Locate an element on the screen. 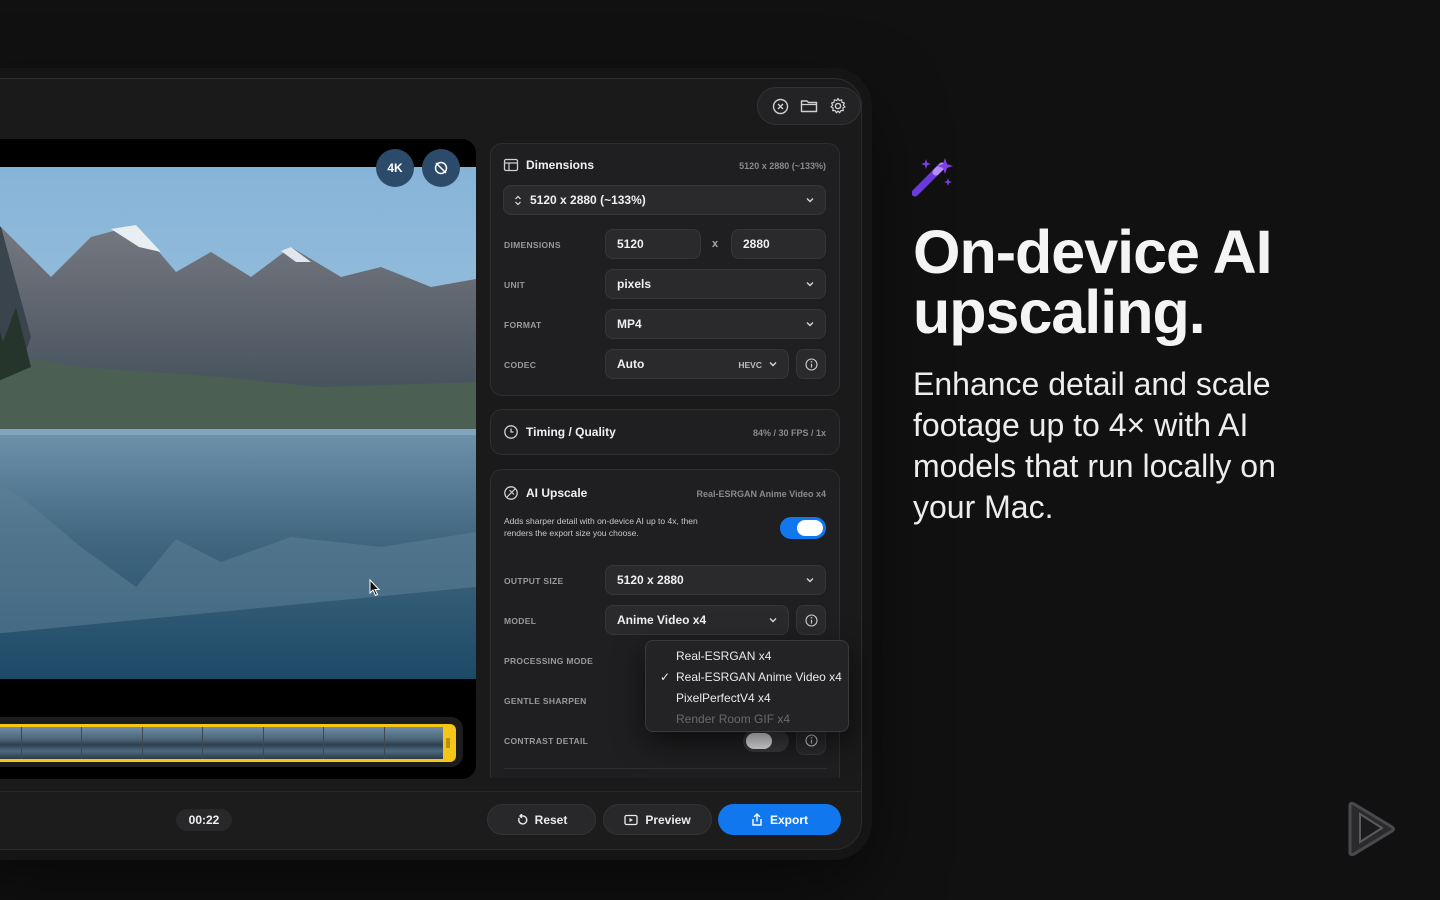  codec-select: Auto HEVC is located at coordinates (697, 364).